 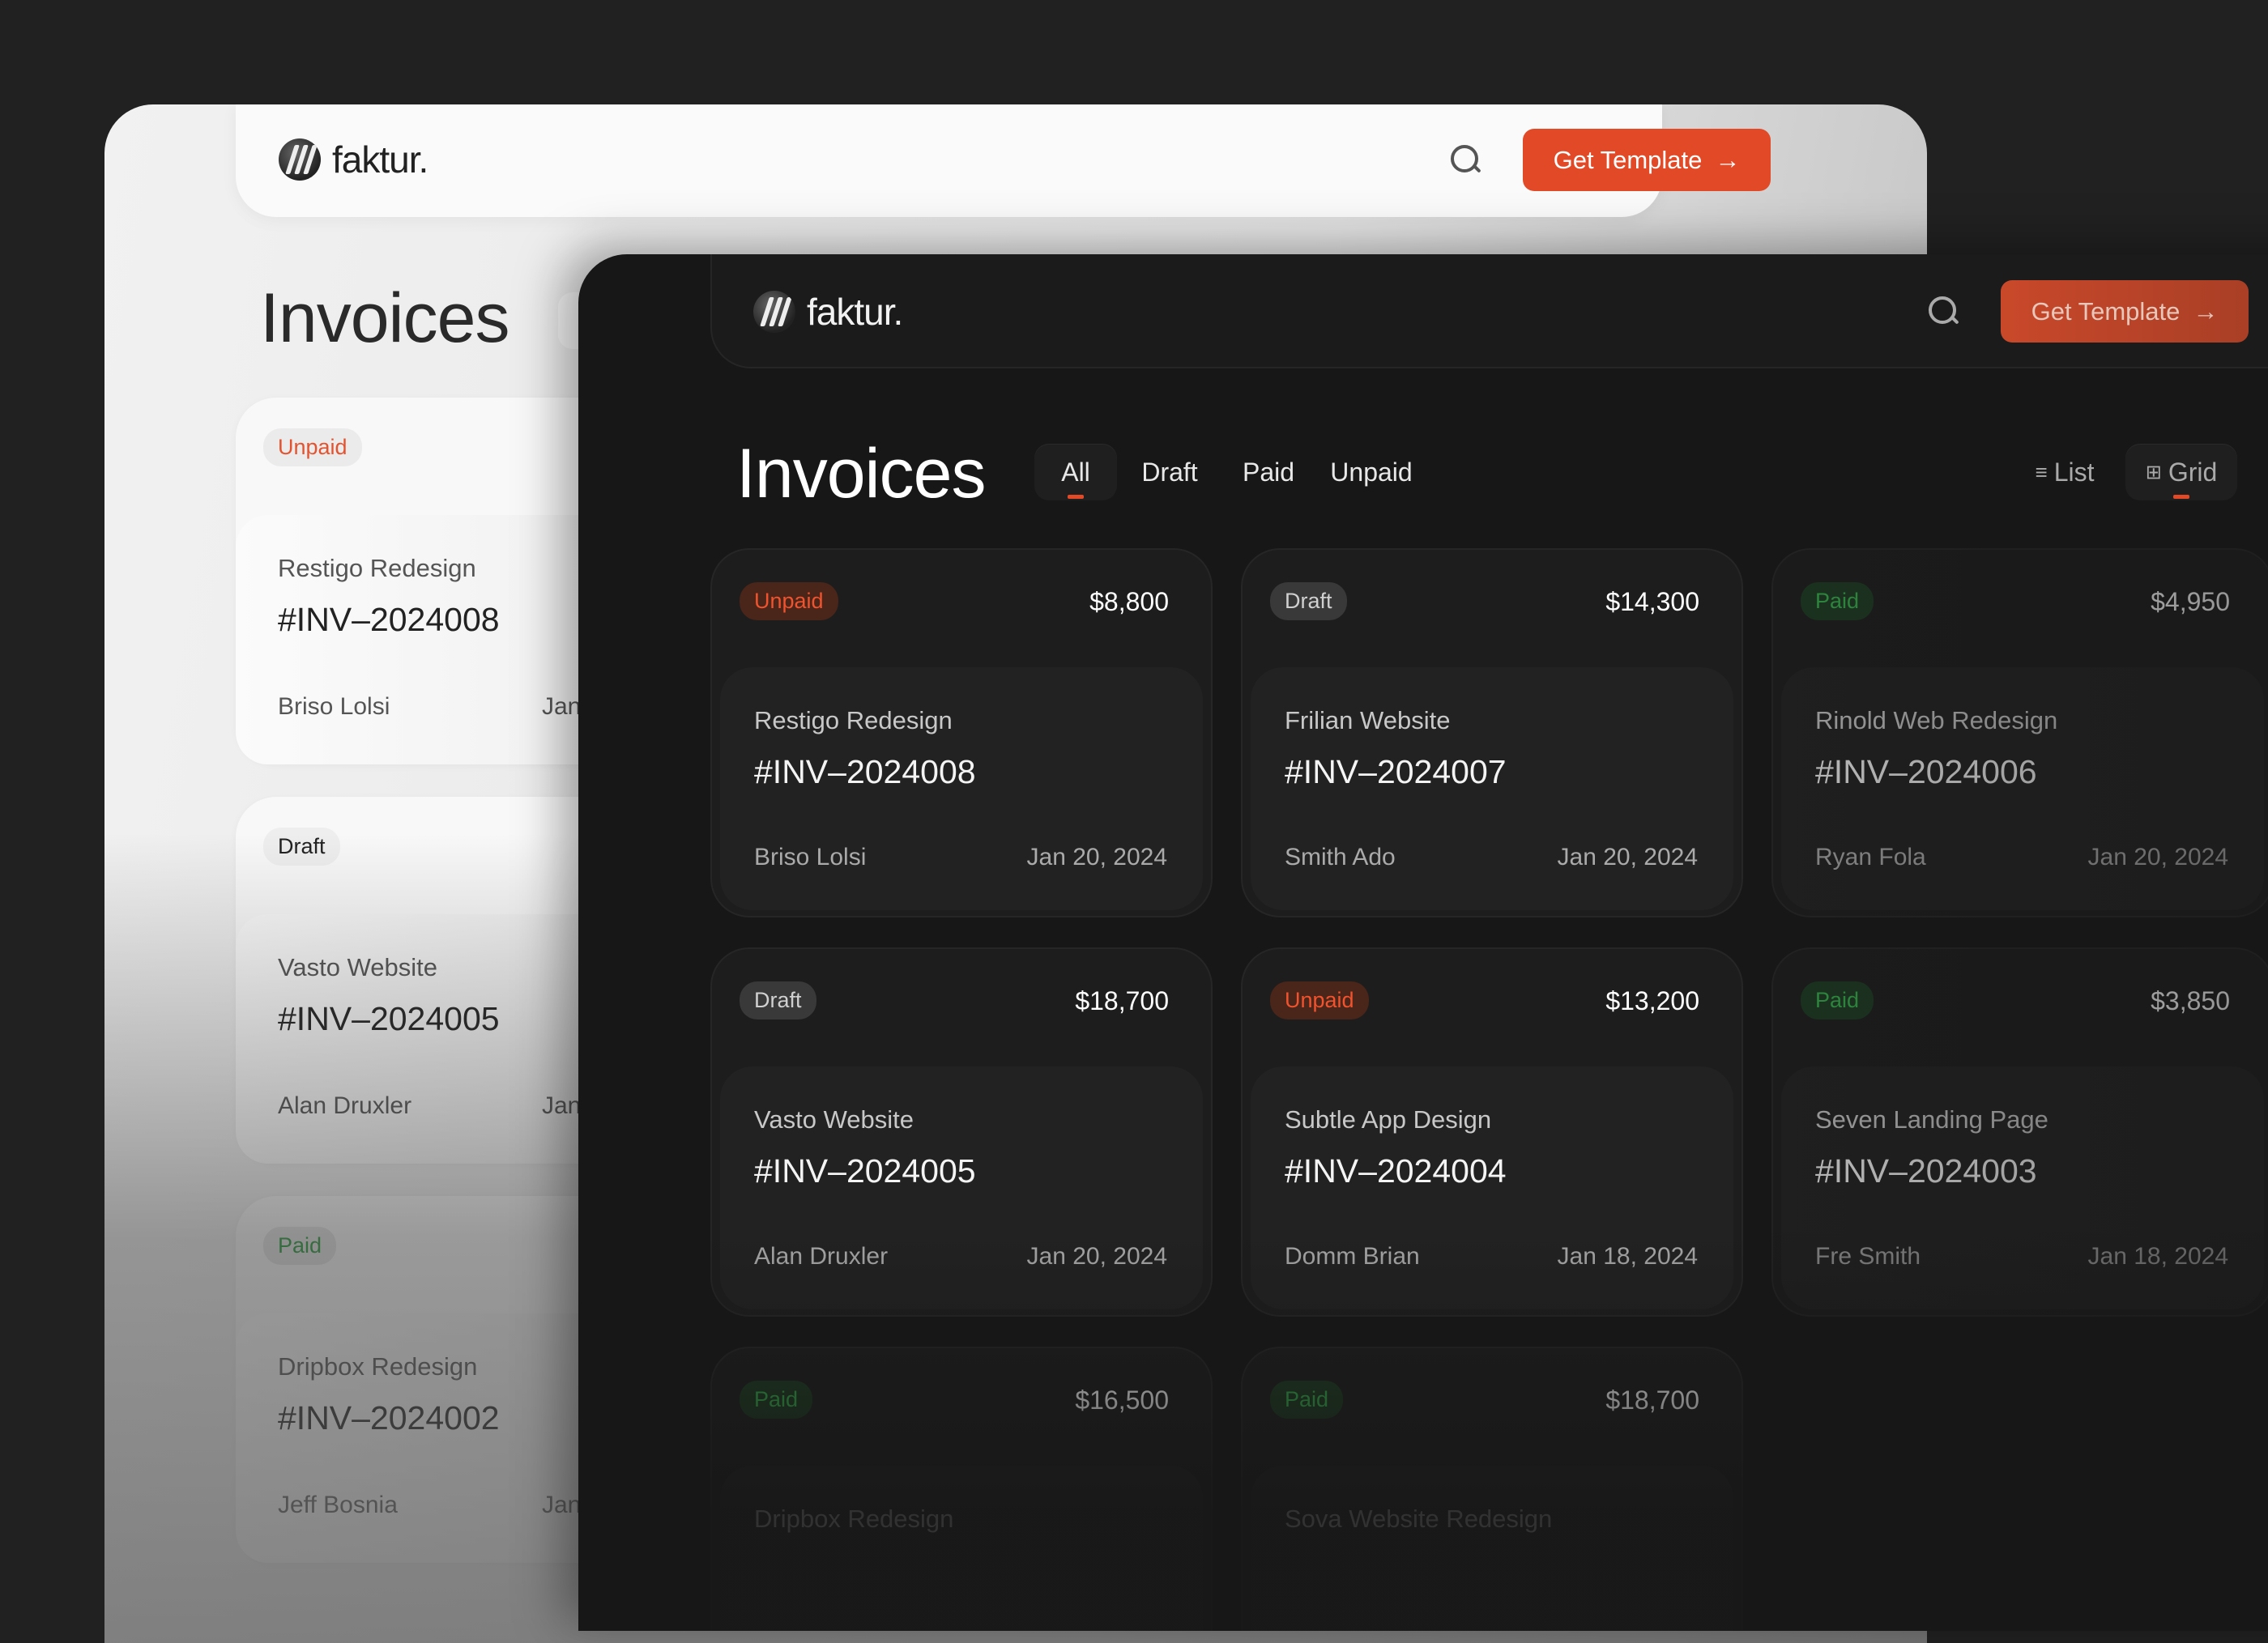 I want to click on list-view-button: ≡ List, so click(x=2064, y=472).